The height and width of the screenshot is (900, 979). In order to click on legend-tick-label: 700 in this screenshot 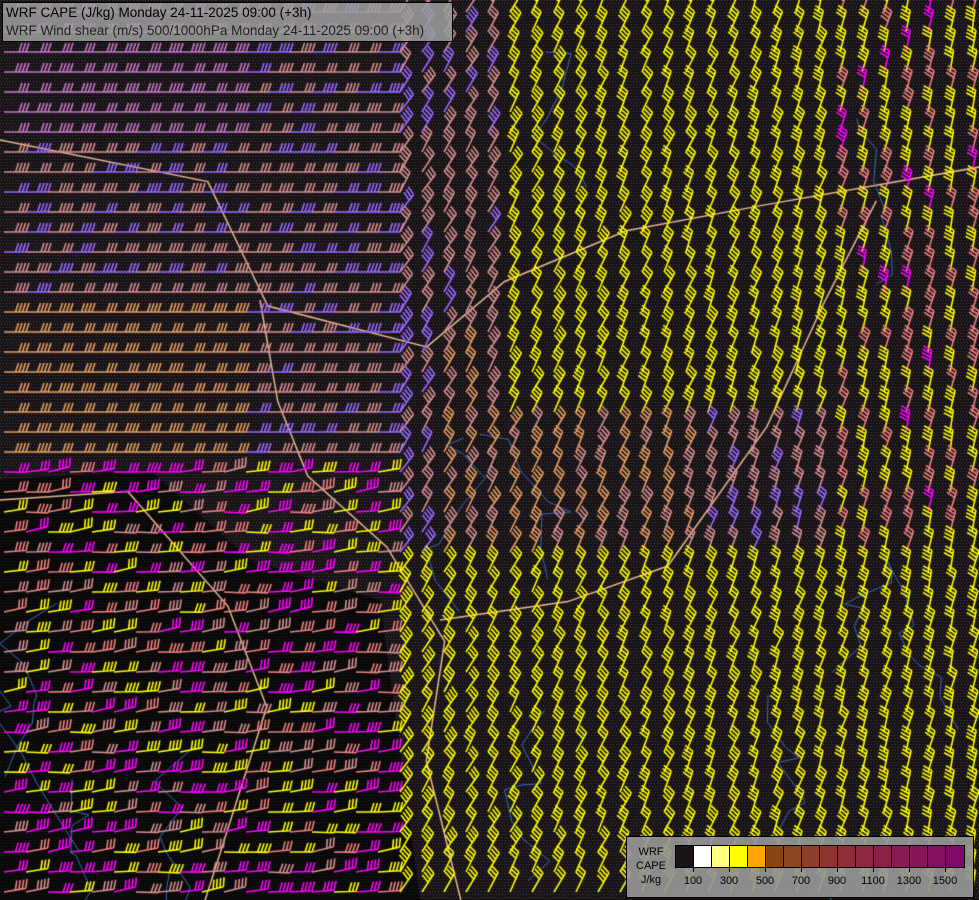, I will do `click(801, 881)`.